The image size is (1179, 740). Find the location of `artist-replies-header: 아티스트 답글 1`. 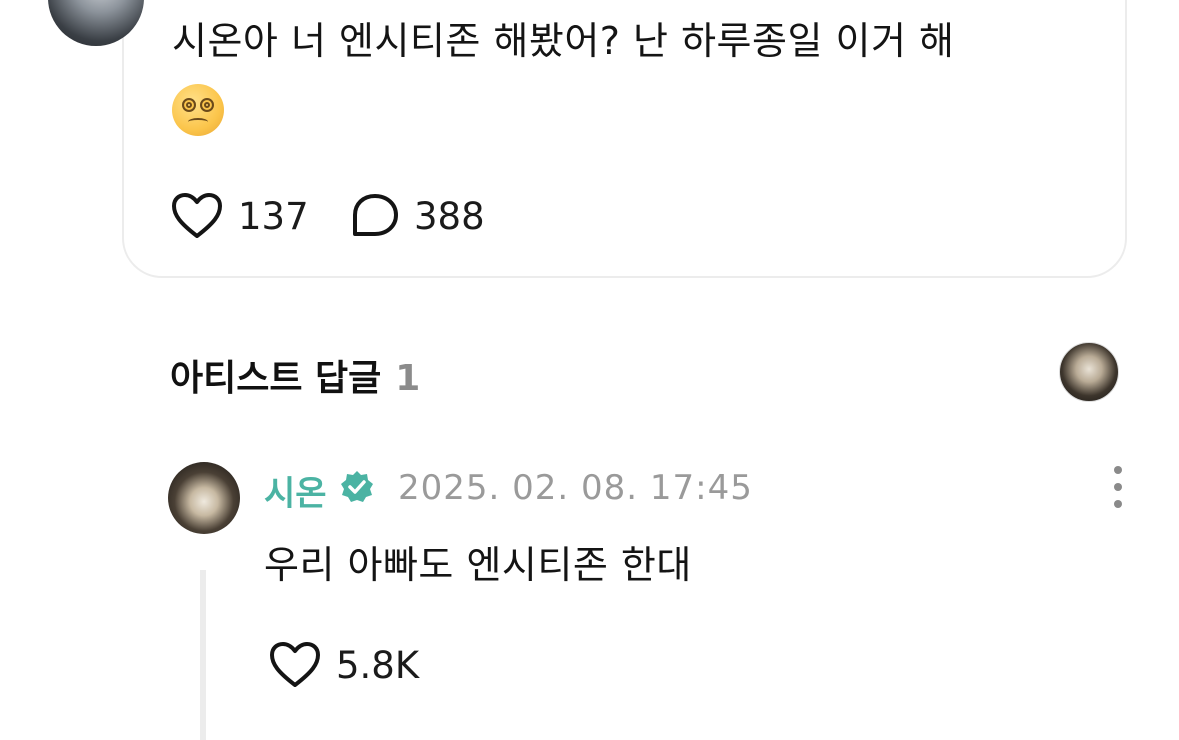

artist-replies-header: 아티스트 답글 1 is located at coordinates (295, 375).